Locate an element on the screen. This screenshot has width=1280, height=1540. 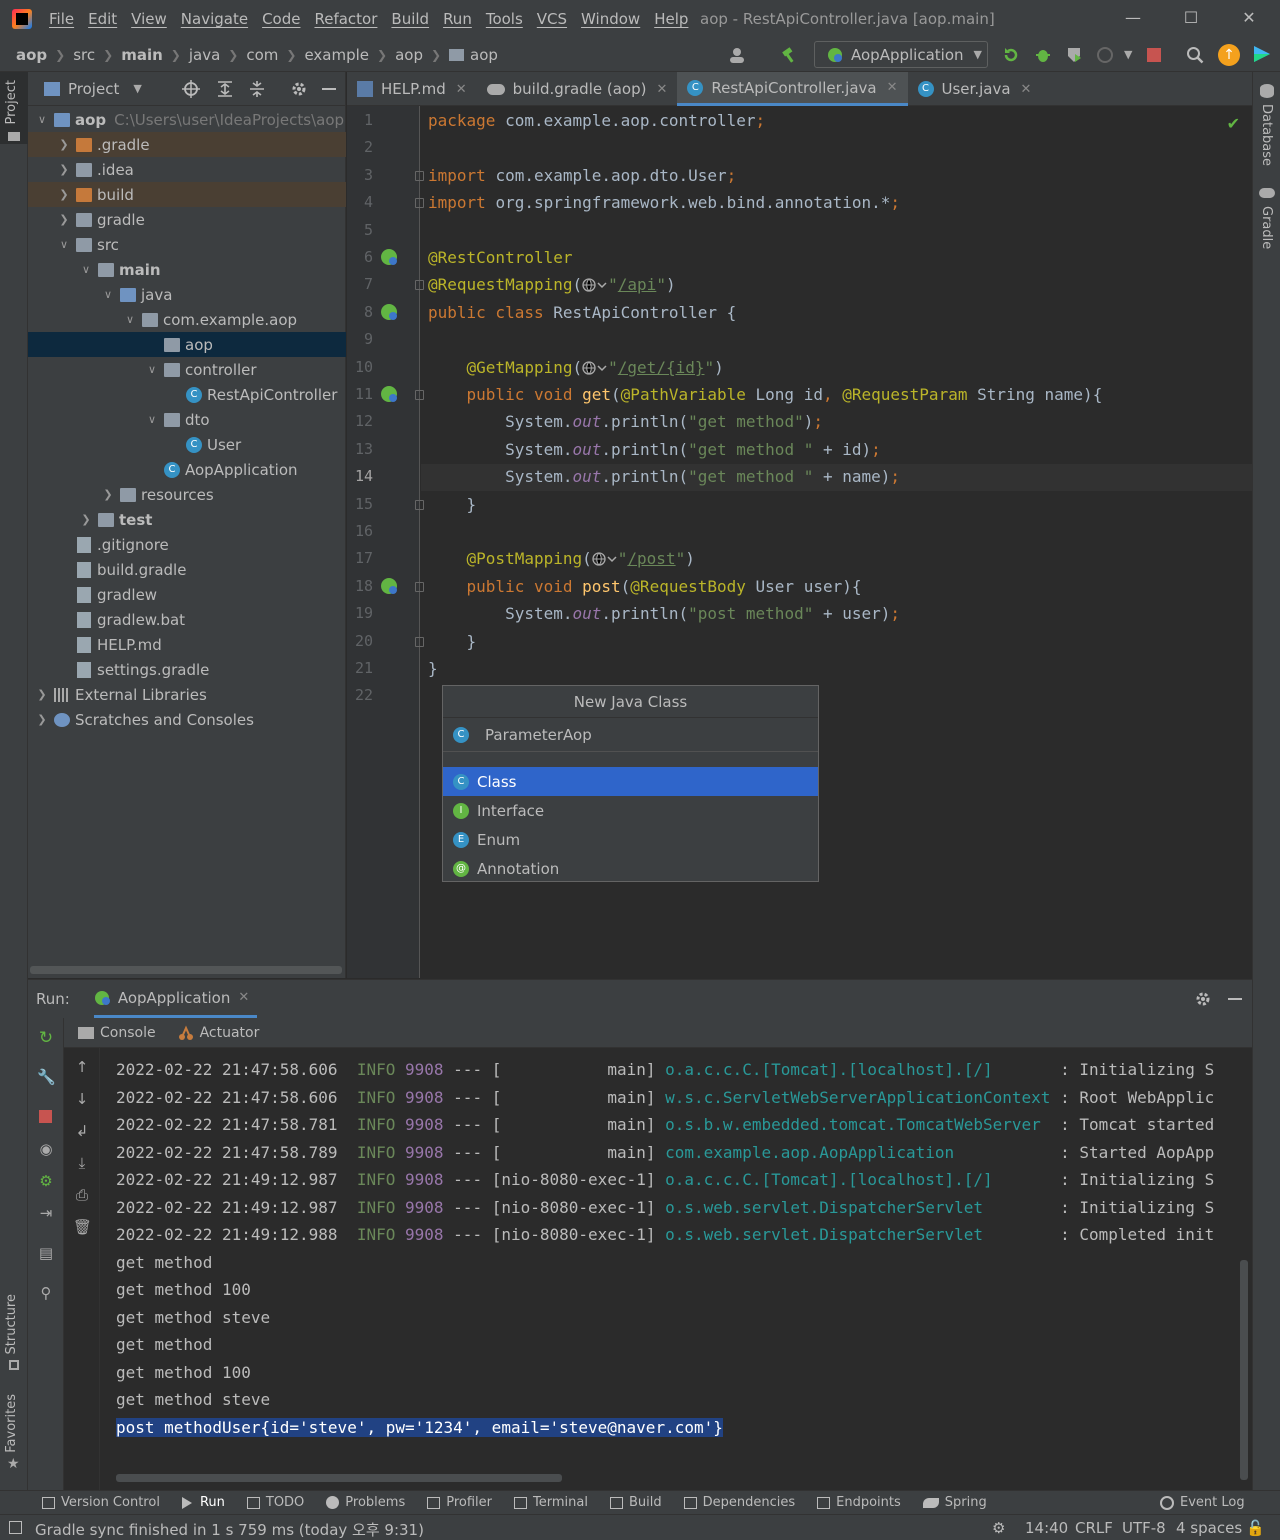
tree-item: settings.gradle is located at coordinates (187, 669).